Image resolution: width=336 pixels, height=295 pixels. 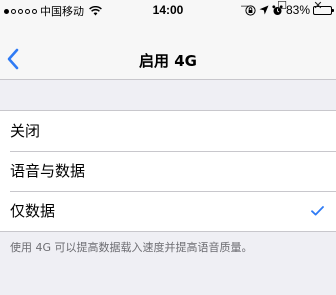 What do you see at coordinates (168, 211) in the screenshot?
I see `option-data-only: 仅数据` at bounding box center [168, 211].